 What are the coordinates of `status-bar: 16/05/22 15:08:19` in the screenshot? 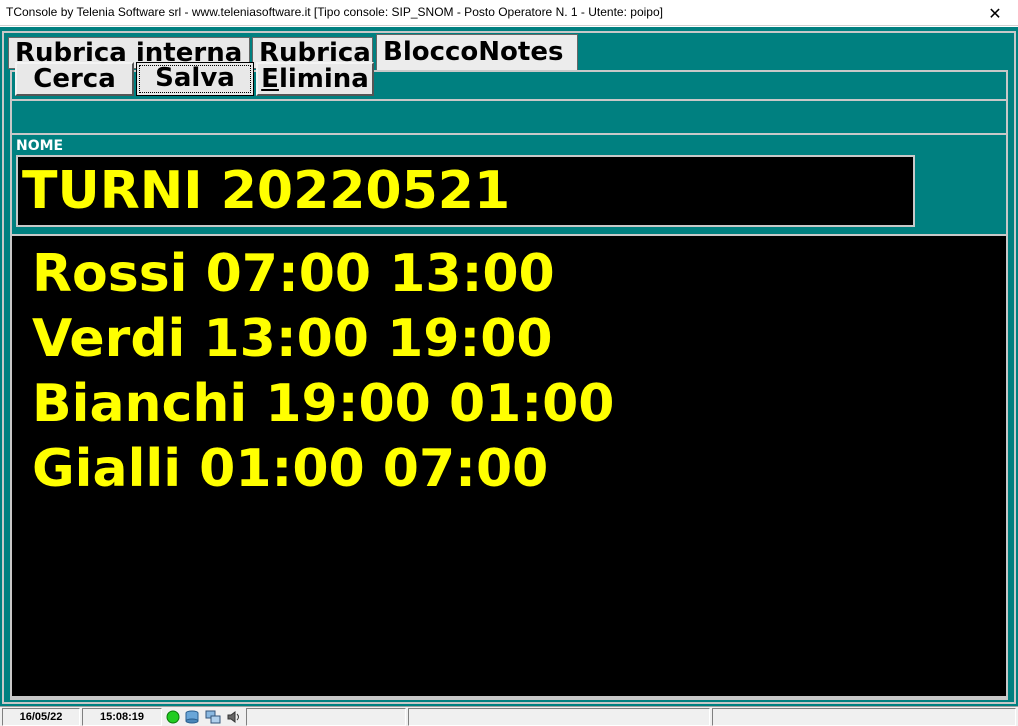 It's located at (509, 716).